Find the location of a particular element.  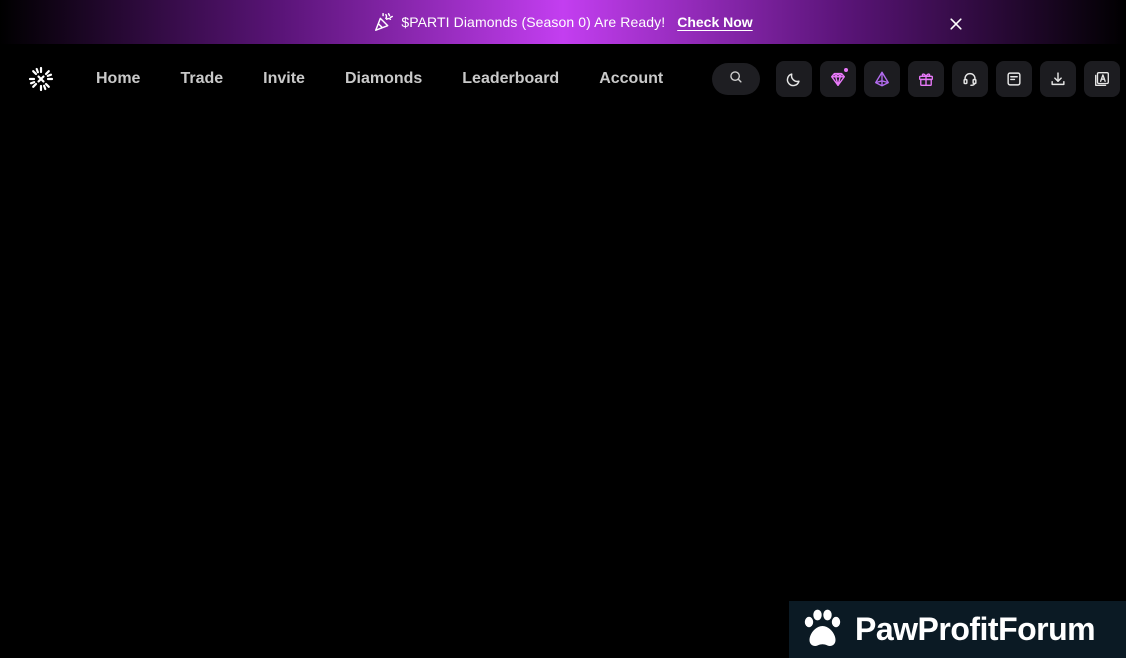

download-icon is located at coordinates (1058, 79).